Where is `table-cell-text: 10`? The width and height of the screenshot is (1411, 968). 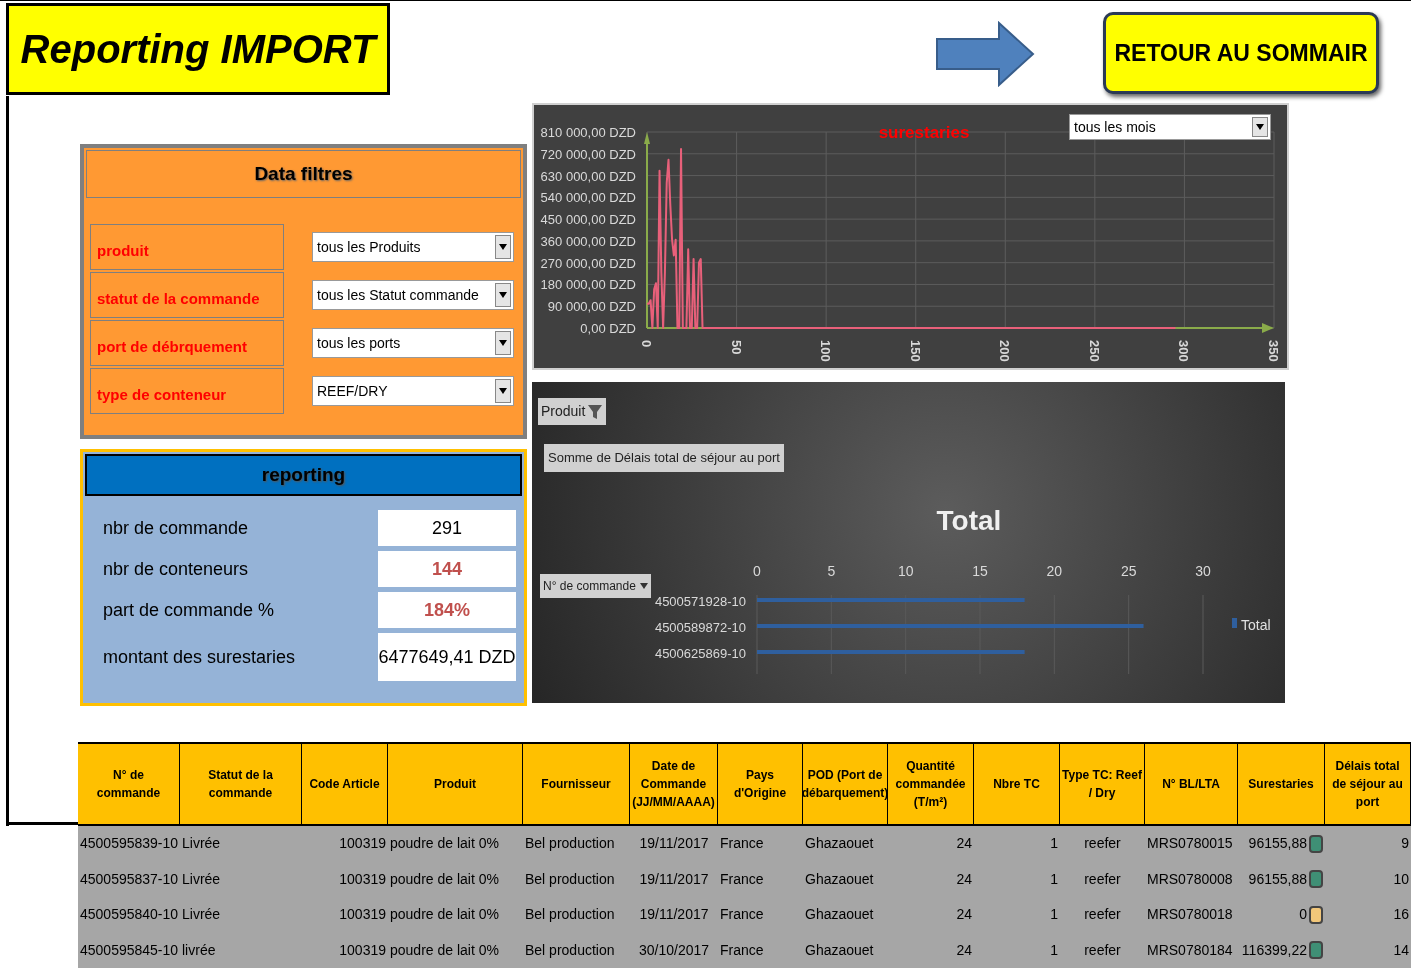 table-cell-text: 10 is located at coordinates (1401, 879).